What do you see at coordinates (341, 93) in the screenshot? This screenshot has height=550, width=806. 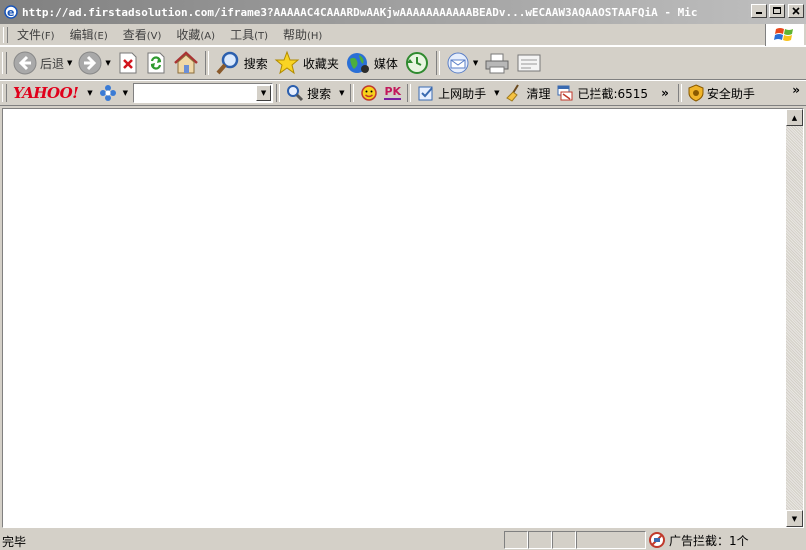 I see `yahoo-search-dropdown-icon: ▼` at bounding box center [341, 93].